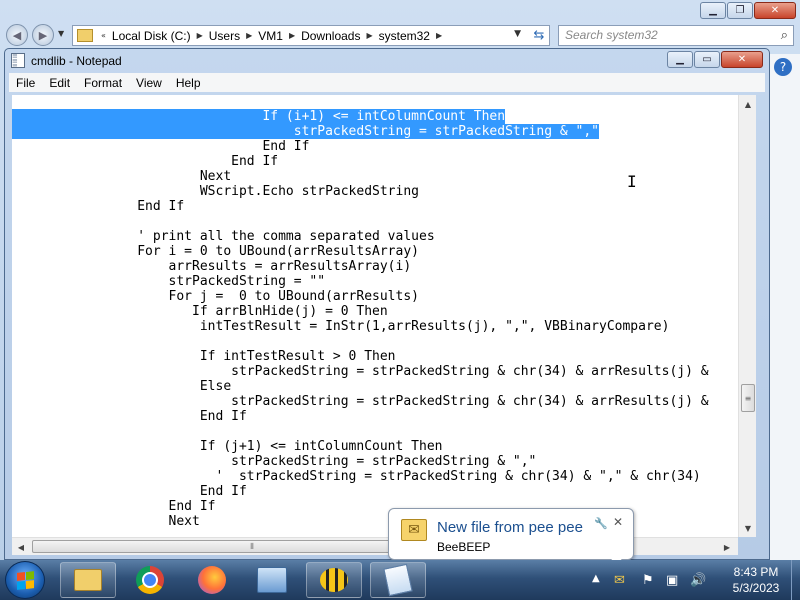 Image resolution: width=800 pixels, height=600 pixels. Describe the element at coordinates (748, 398) in the screenshot. I see `vertical-scroll-thumb: ≡` at that location.